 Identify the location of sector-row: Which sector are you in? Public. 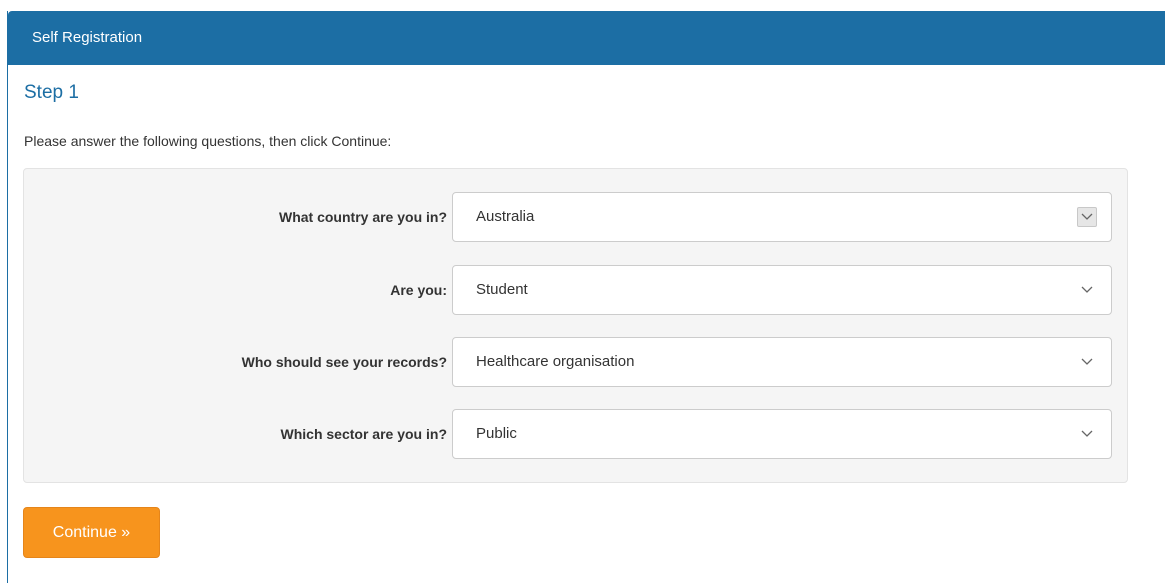
(575, 434).